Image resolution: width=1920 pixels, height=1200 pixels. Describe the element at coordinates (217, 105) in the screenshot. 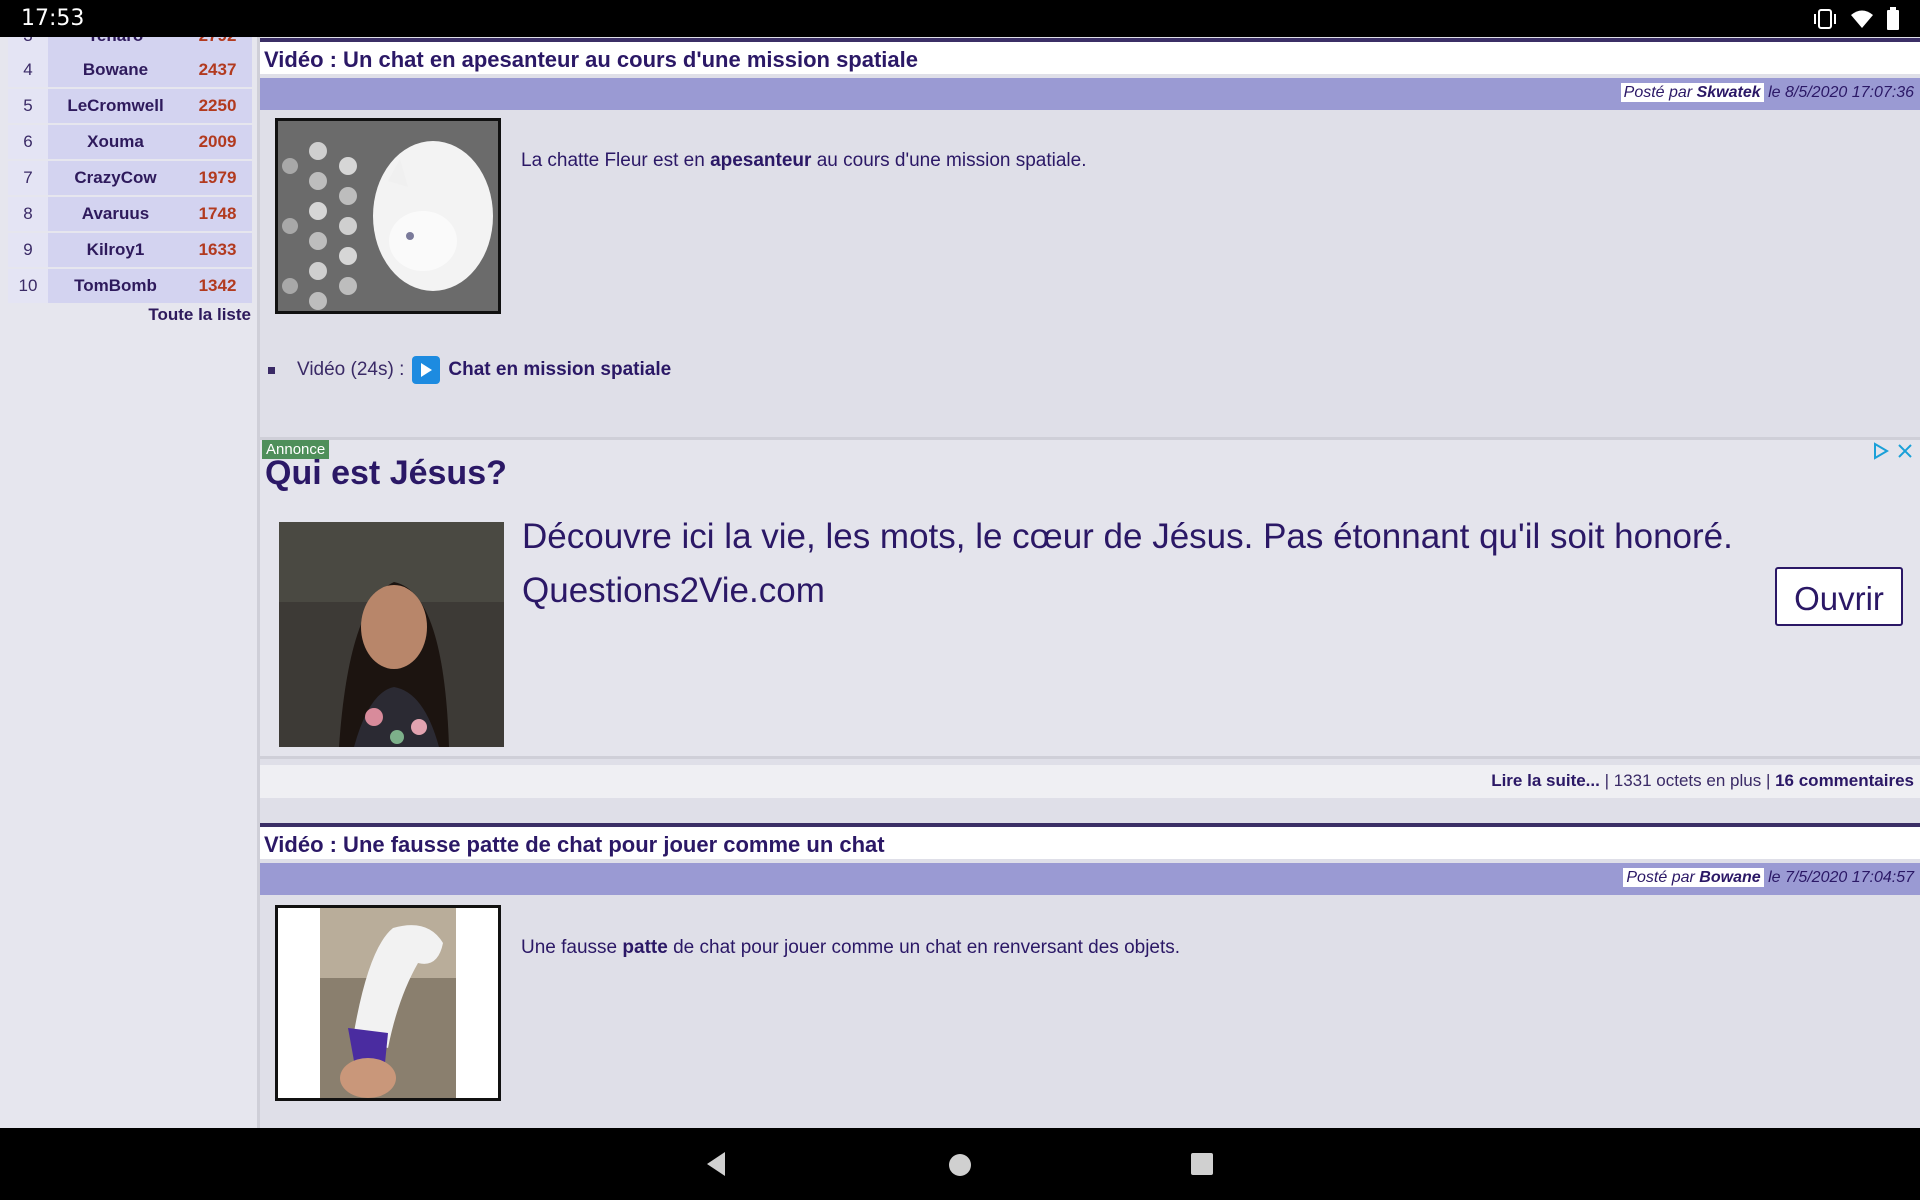

I see `rank-score: 2250` at that location.